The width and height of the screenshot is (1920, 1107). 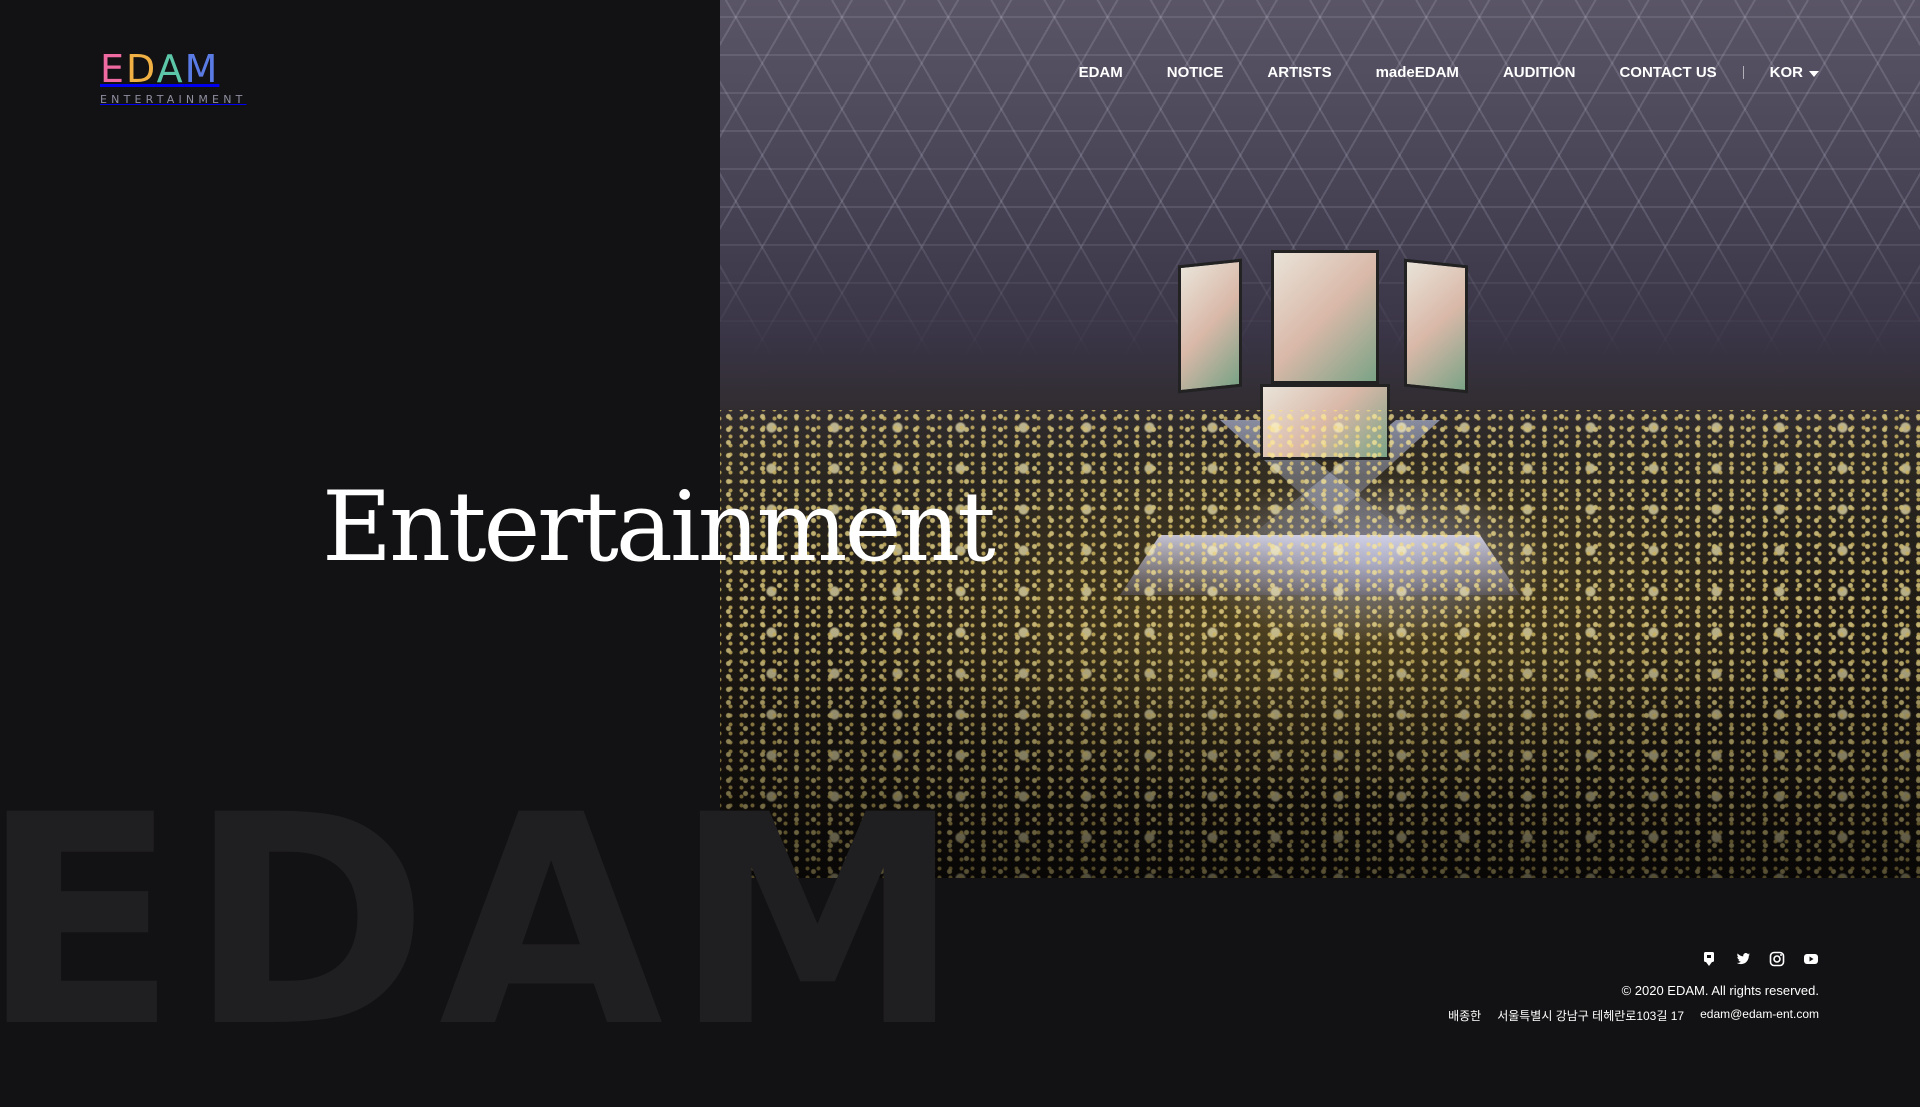 What do you see at coordinates (1720, 990) in the screenshot?
I see `copyright-text: © 2020 EDAM. All rights reserved.` at bounding box center [1720, 990].